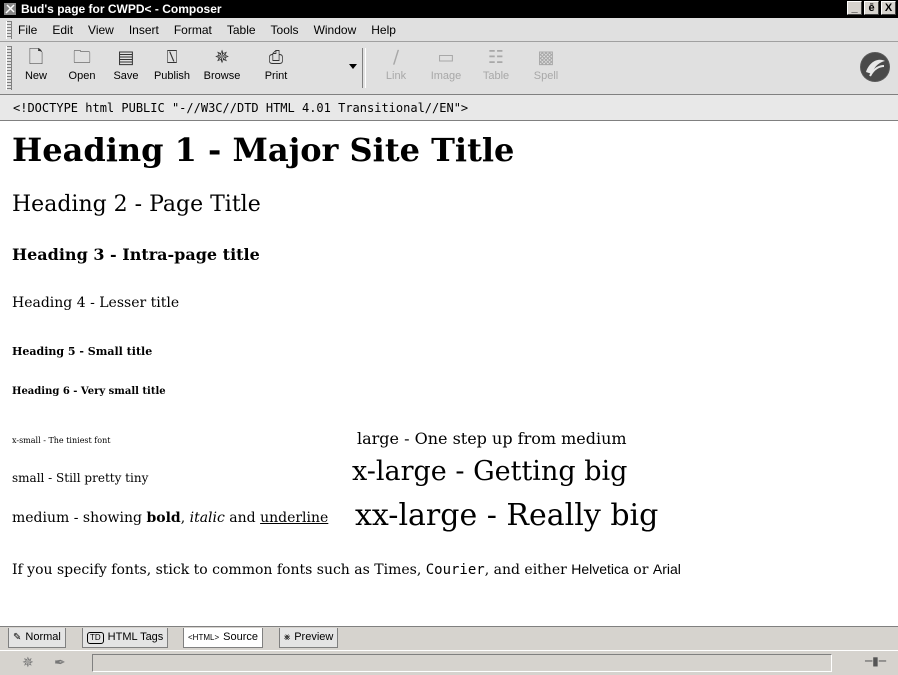 This screenshot has width=898, height=675. Describe the element at coordinates (144, 30) in the screenshot. I see `menu-insert: Insert` at that location.